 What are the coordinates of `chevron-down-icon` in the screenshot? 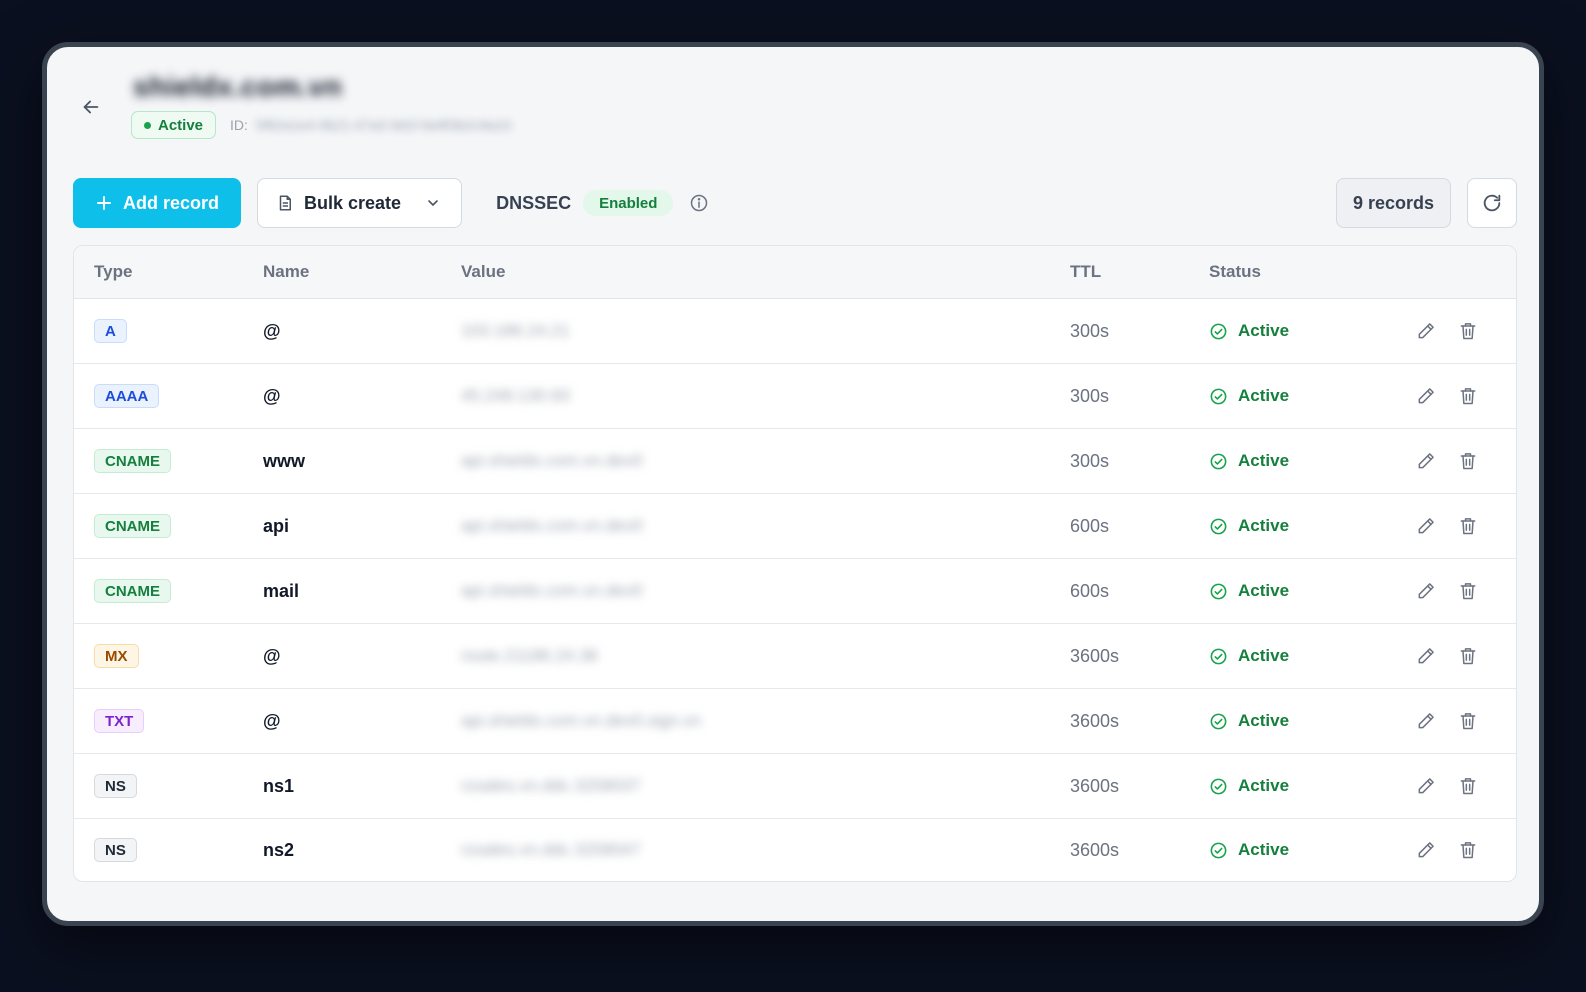 It's located at (433, 203).